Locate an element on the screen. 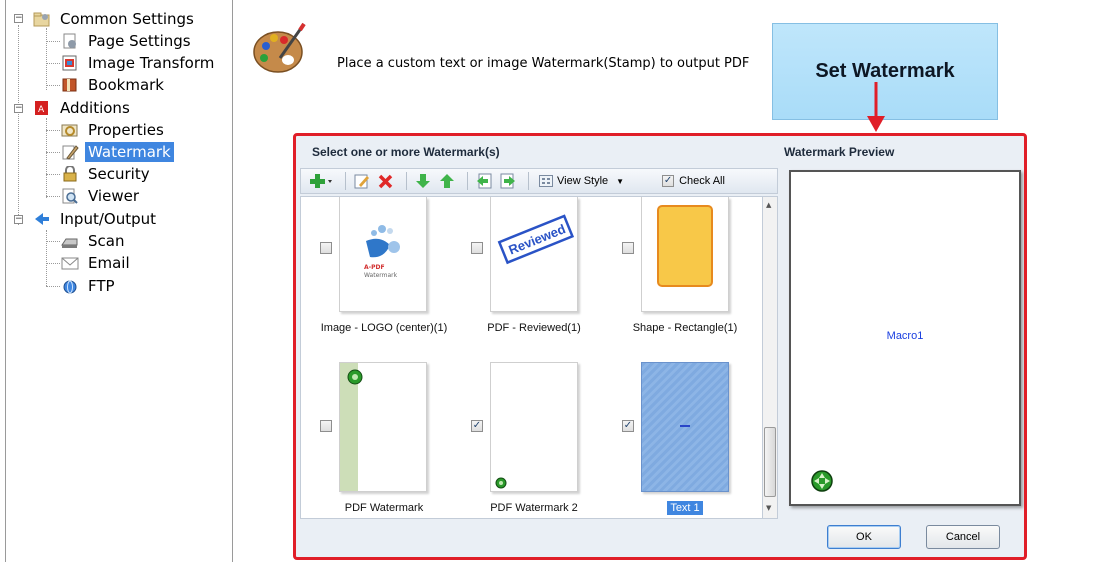 The width and height of the screenshot is (1095, 562). export-button is located at coordinates (508, 181).